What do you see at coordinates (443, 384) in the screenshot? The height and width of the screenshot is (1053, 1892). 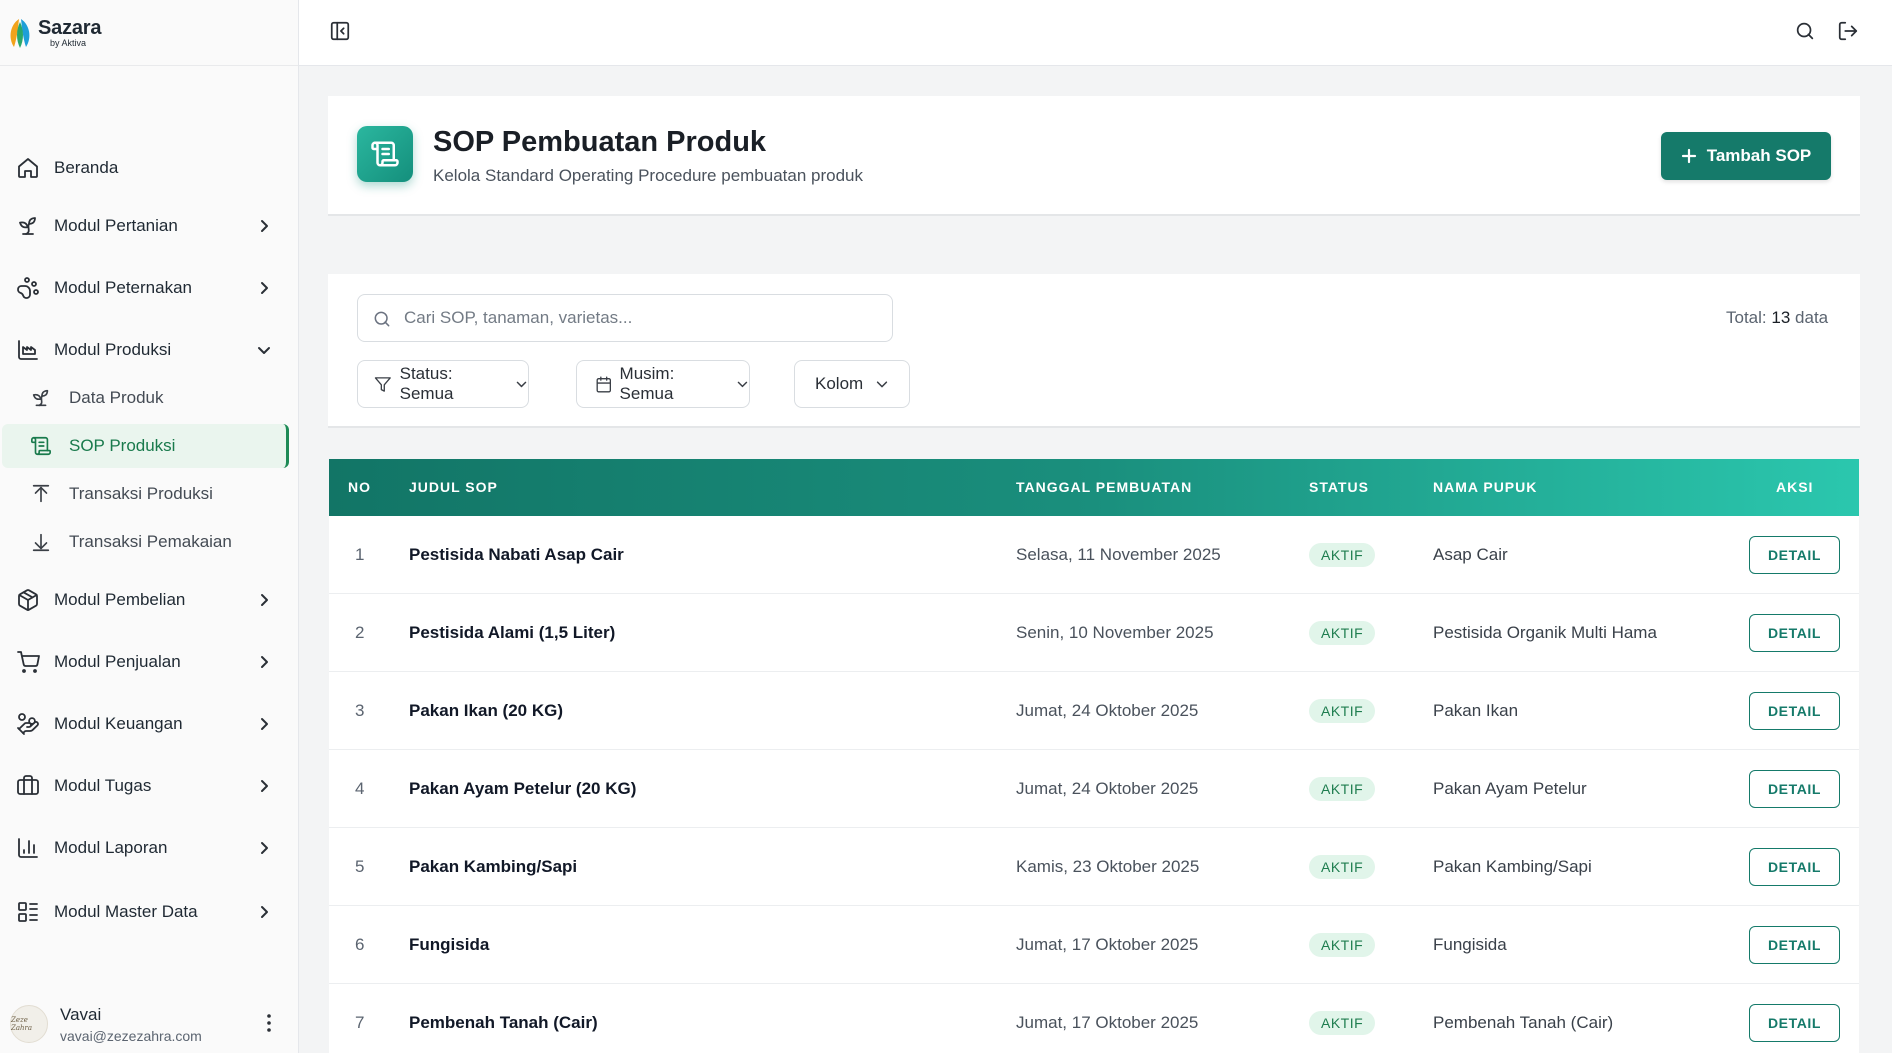 I see `status-filter-dropdown: Status: Semua` at bounding box center [443, 384].